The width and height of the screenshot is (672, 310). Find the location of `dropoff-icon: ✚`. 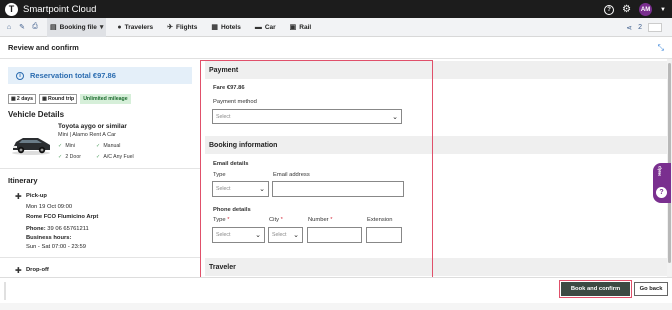

dropoff-icon: ✚ is located at coordinates (18, 270).